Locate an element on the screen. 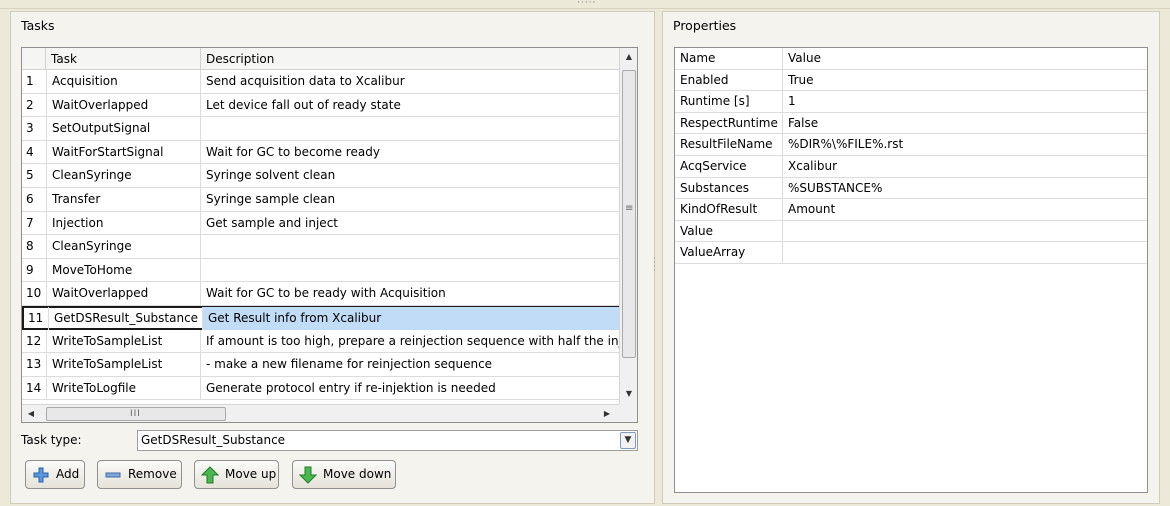 This screenshot has width=1170, height=506. remove-button: Remove is located at coordinates (139, 474).